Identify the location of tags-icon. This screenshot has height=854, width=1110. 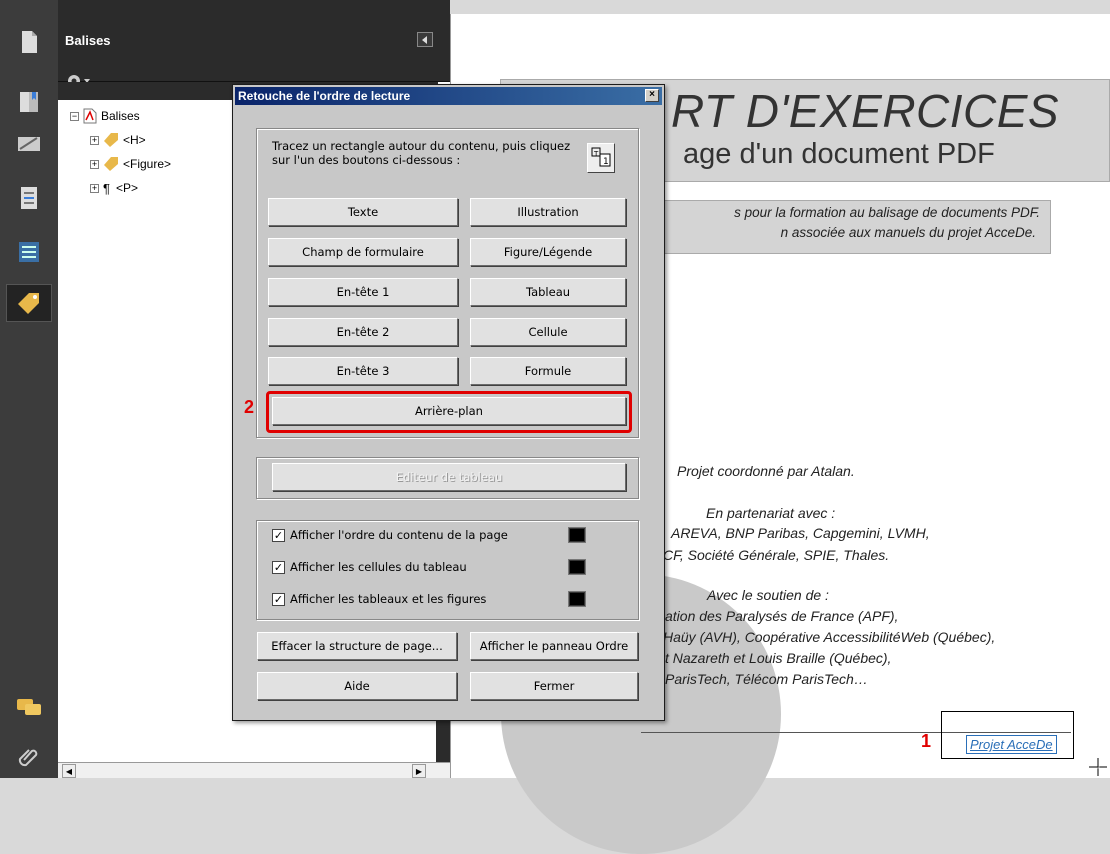
(29, 303).